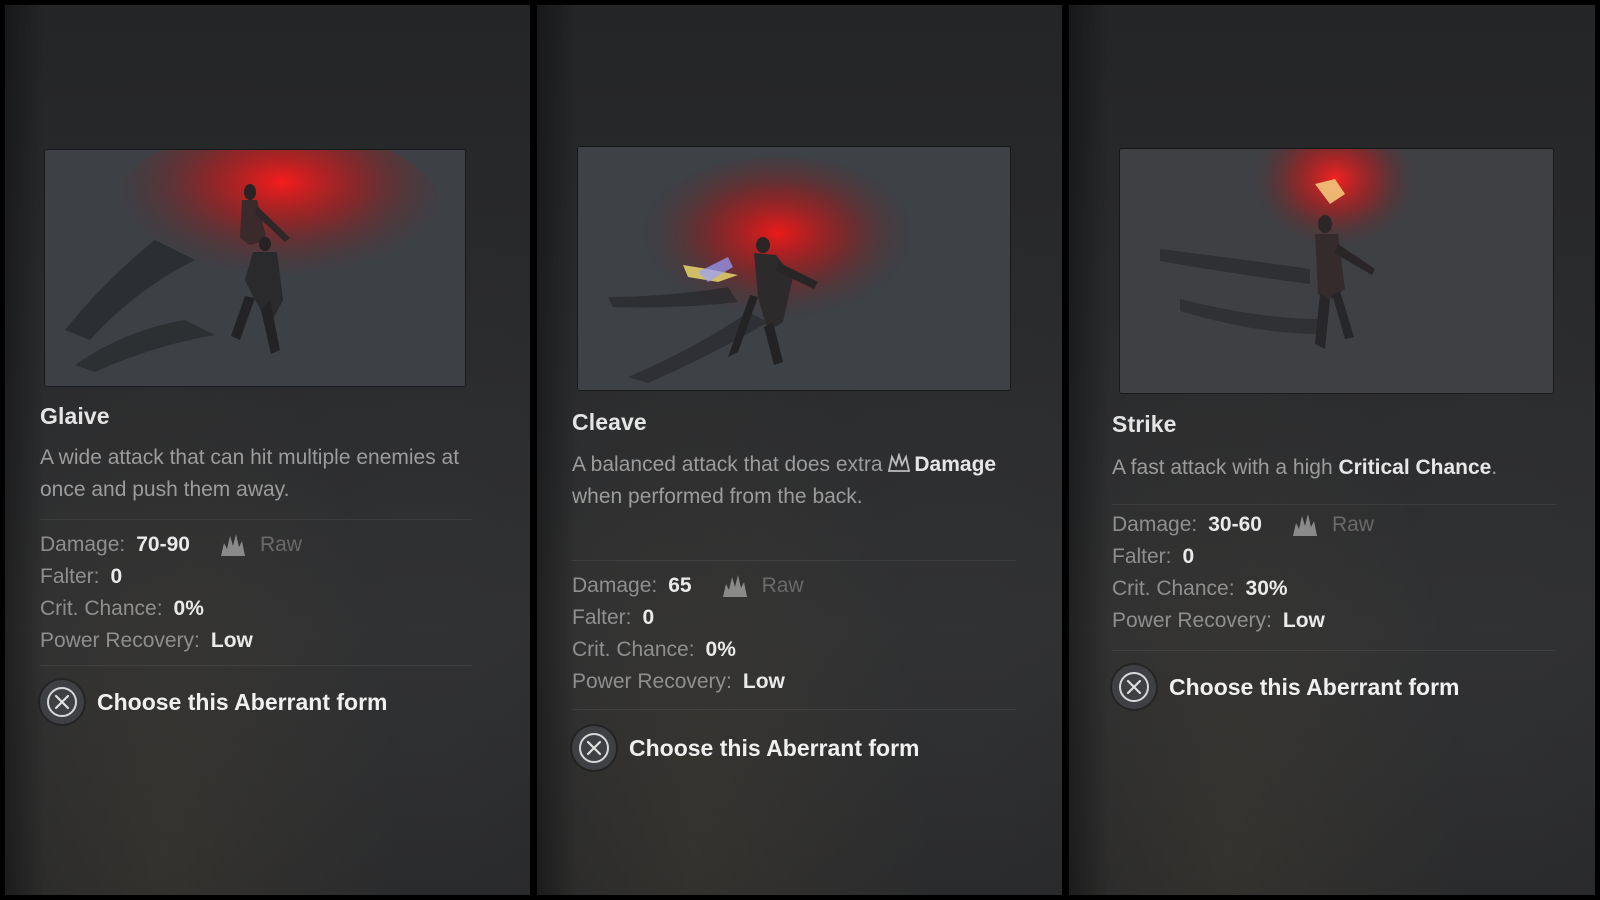 This screenshot has width=1600, height=900. Describe the element at coordinates (1144, 424) in the screenshot. I see `attack-title: Strike` at that location.